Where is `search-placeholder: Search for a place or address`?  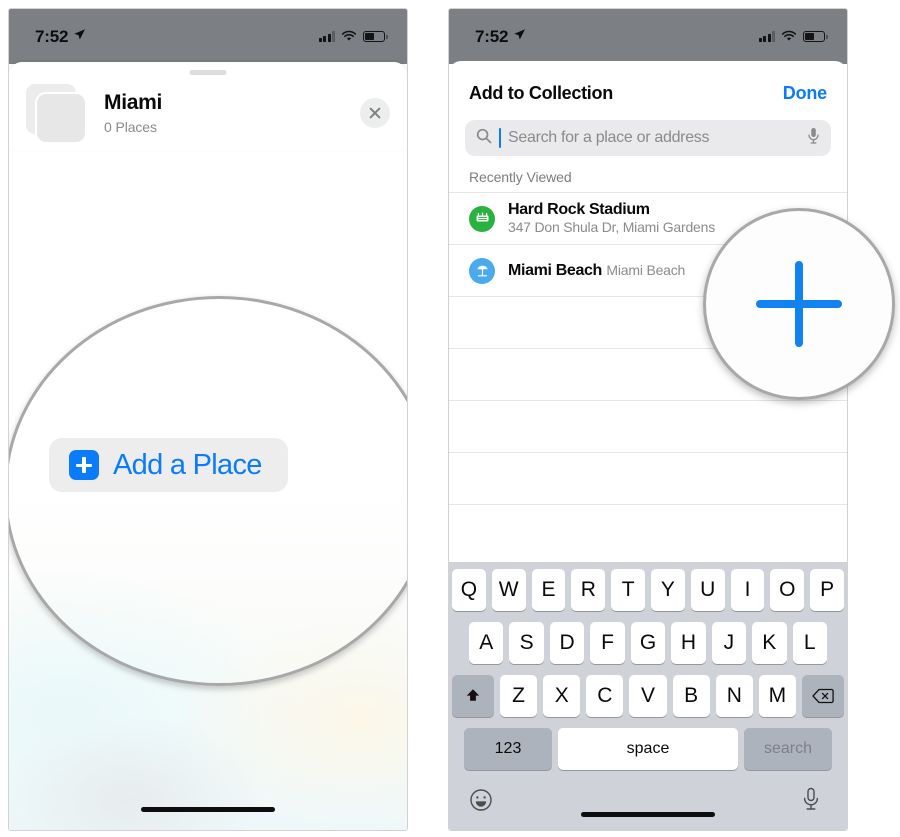 search-placeholder: Search for a place or address is located at coordinates (609, 137).